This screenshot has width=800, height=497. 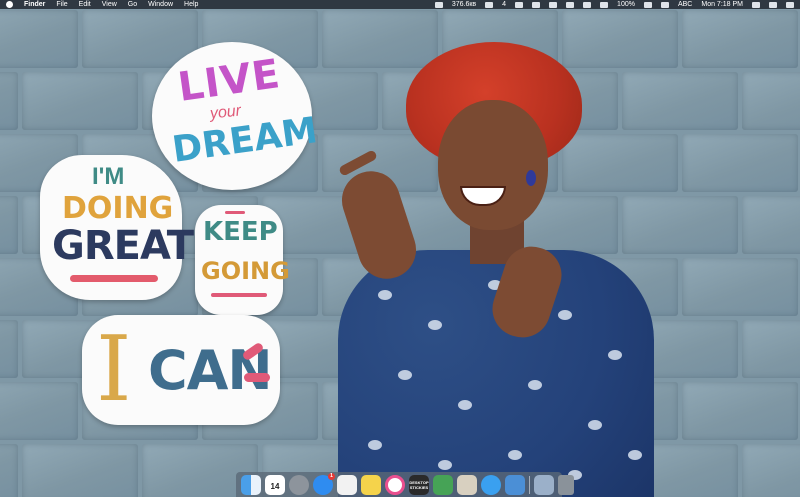 I want to click on sticker-text: GOING, so click(x=245, y=271).